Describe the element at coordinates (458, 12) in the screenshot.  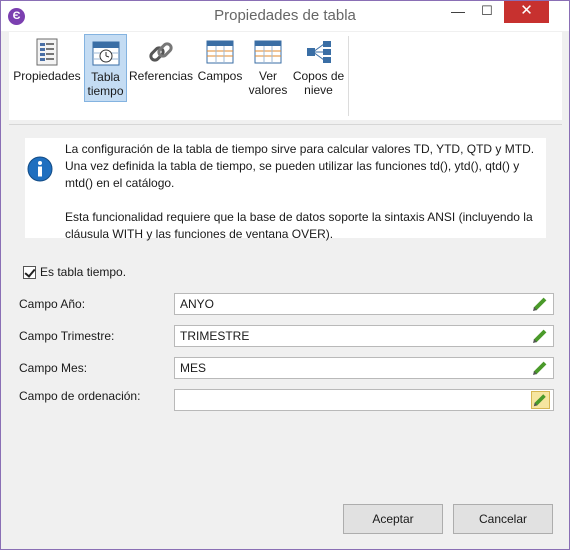
I see `minimize-button: —` at that location.